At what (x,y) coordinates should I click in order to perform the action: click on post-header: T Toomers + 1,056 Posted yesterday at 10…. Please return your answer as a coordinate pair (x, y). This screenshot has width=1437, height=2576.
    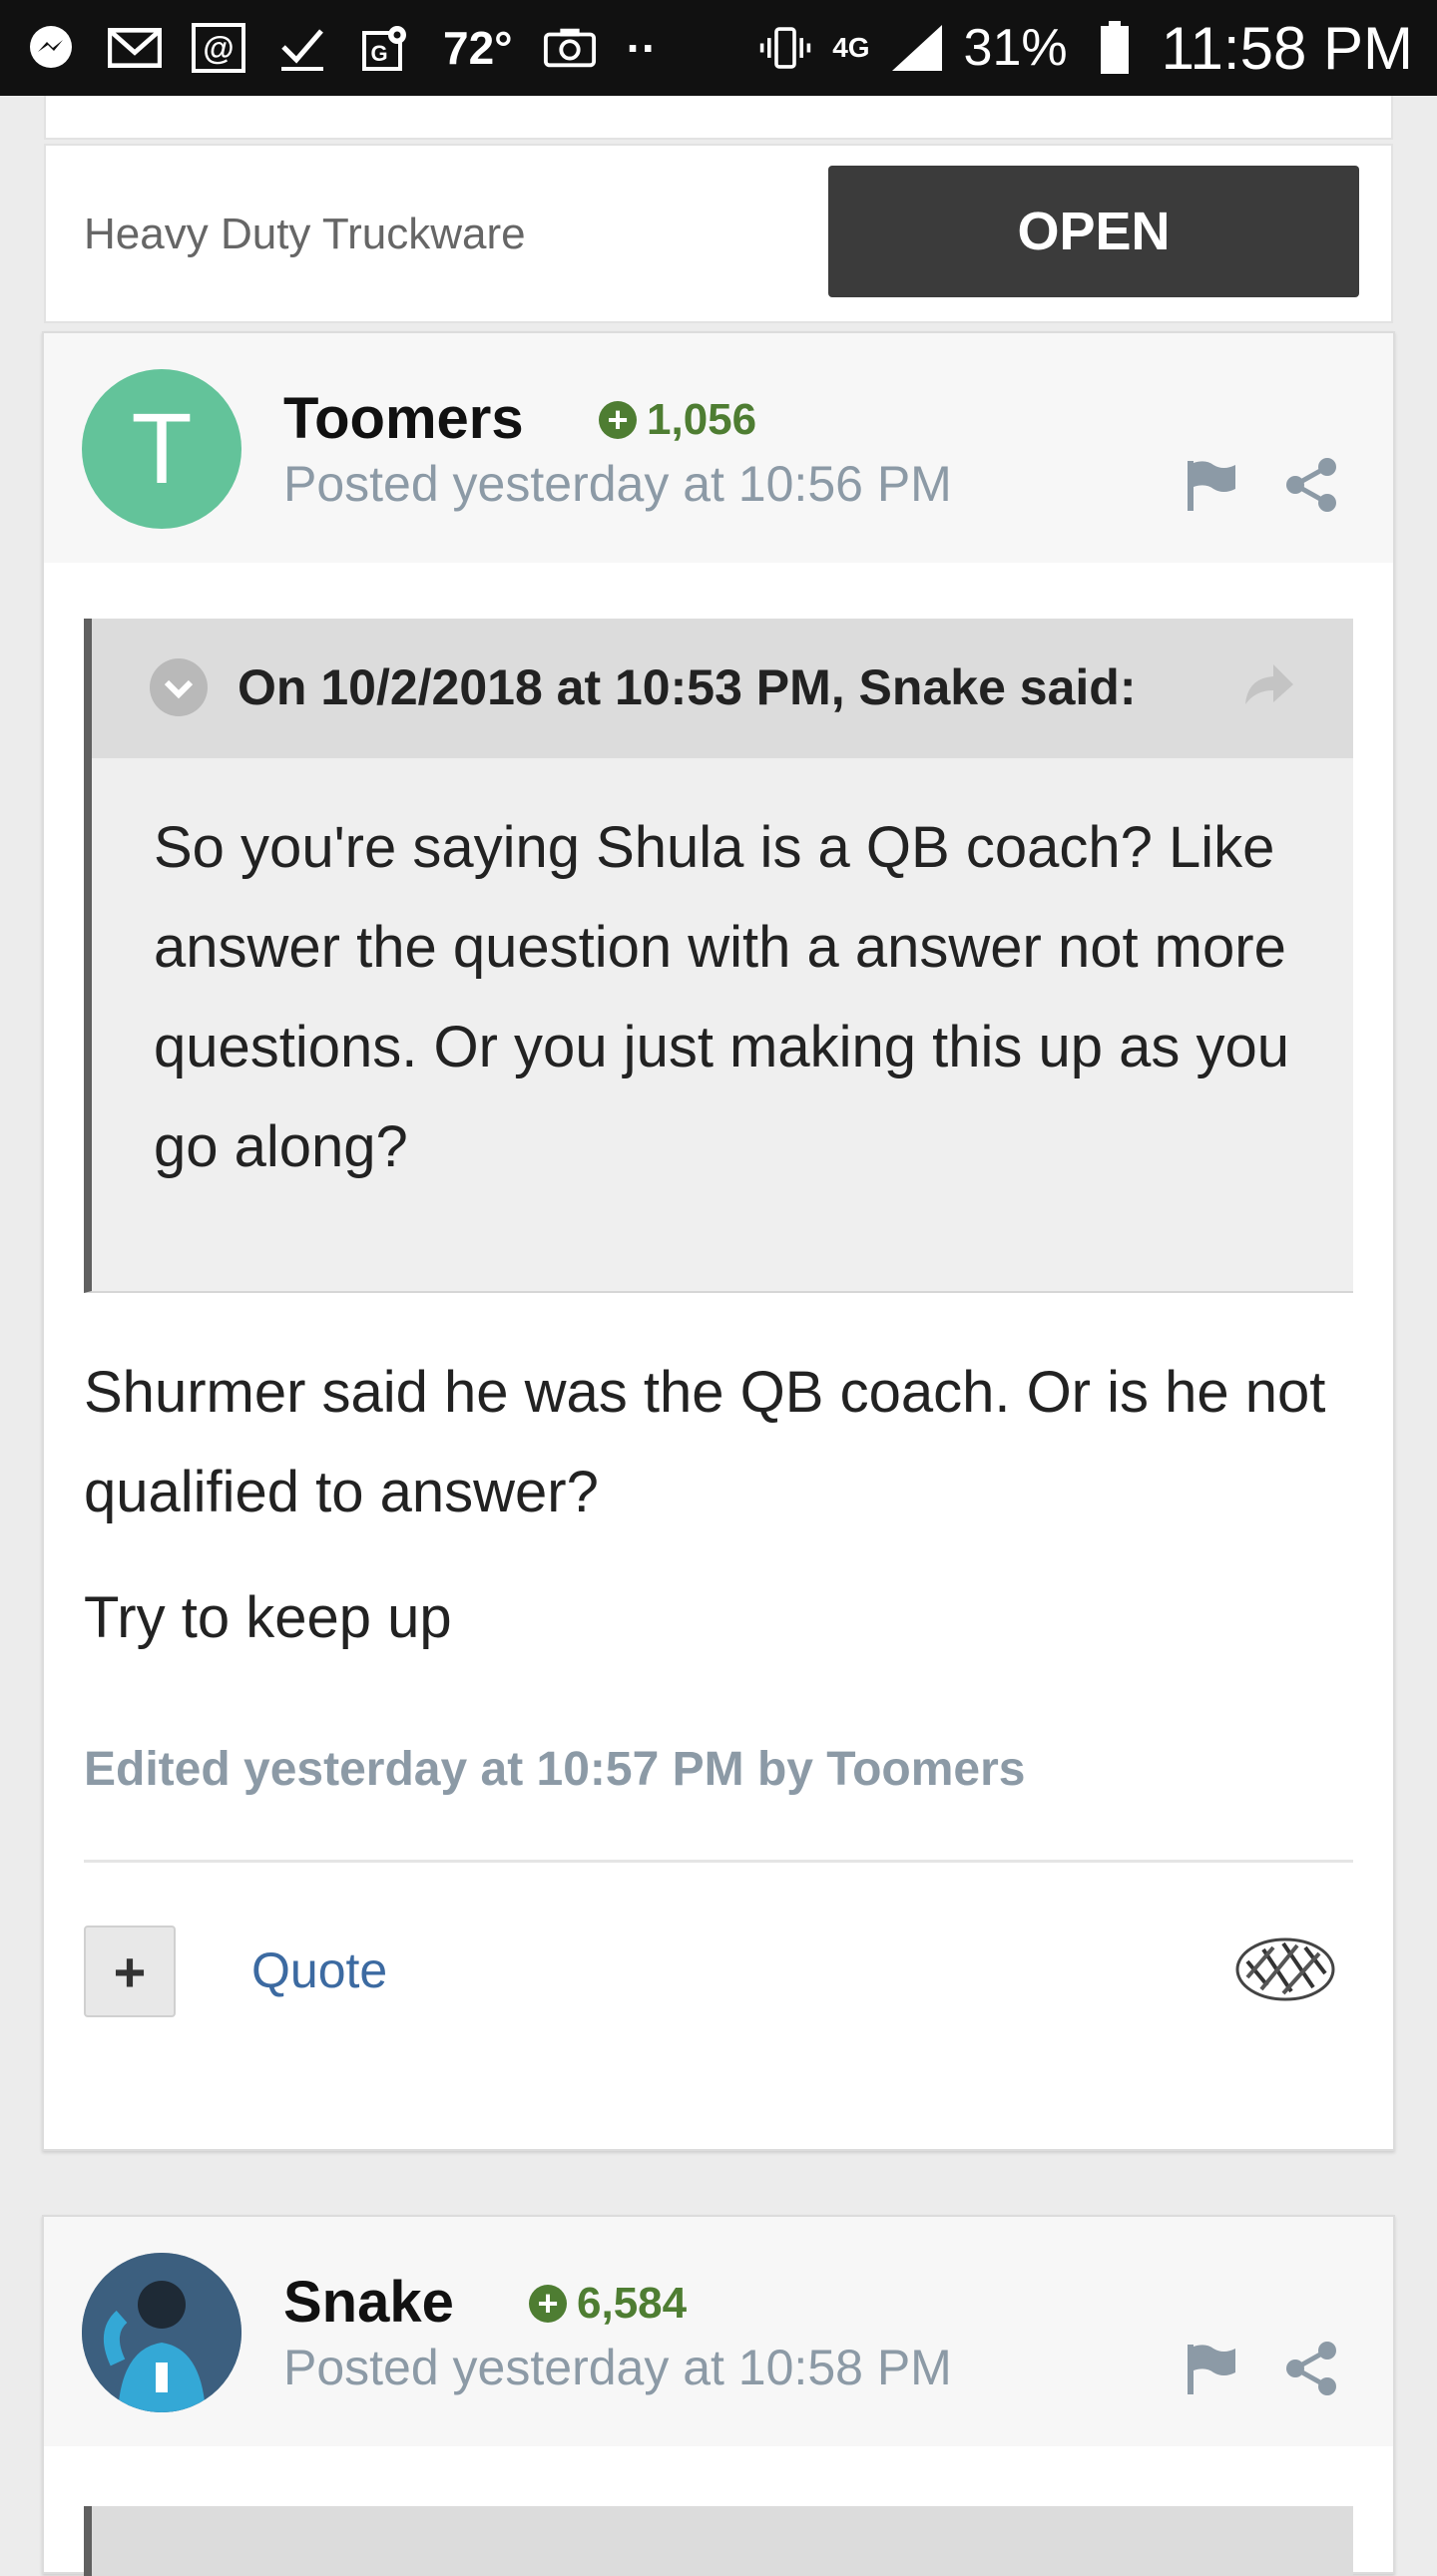
    Looking at the image, I should click on (718, 448).